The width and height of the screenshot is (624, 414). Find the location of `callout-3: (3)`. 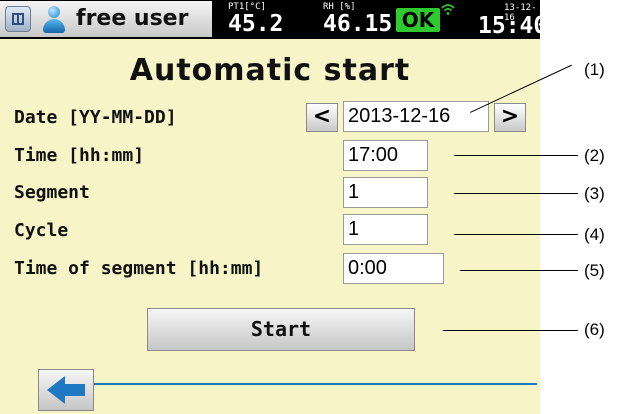

callout-3: (3) is located at coordinates (594, 193).